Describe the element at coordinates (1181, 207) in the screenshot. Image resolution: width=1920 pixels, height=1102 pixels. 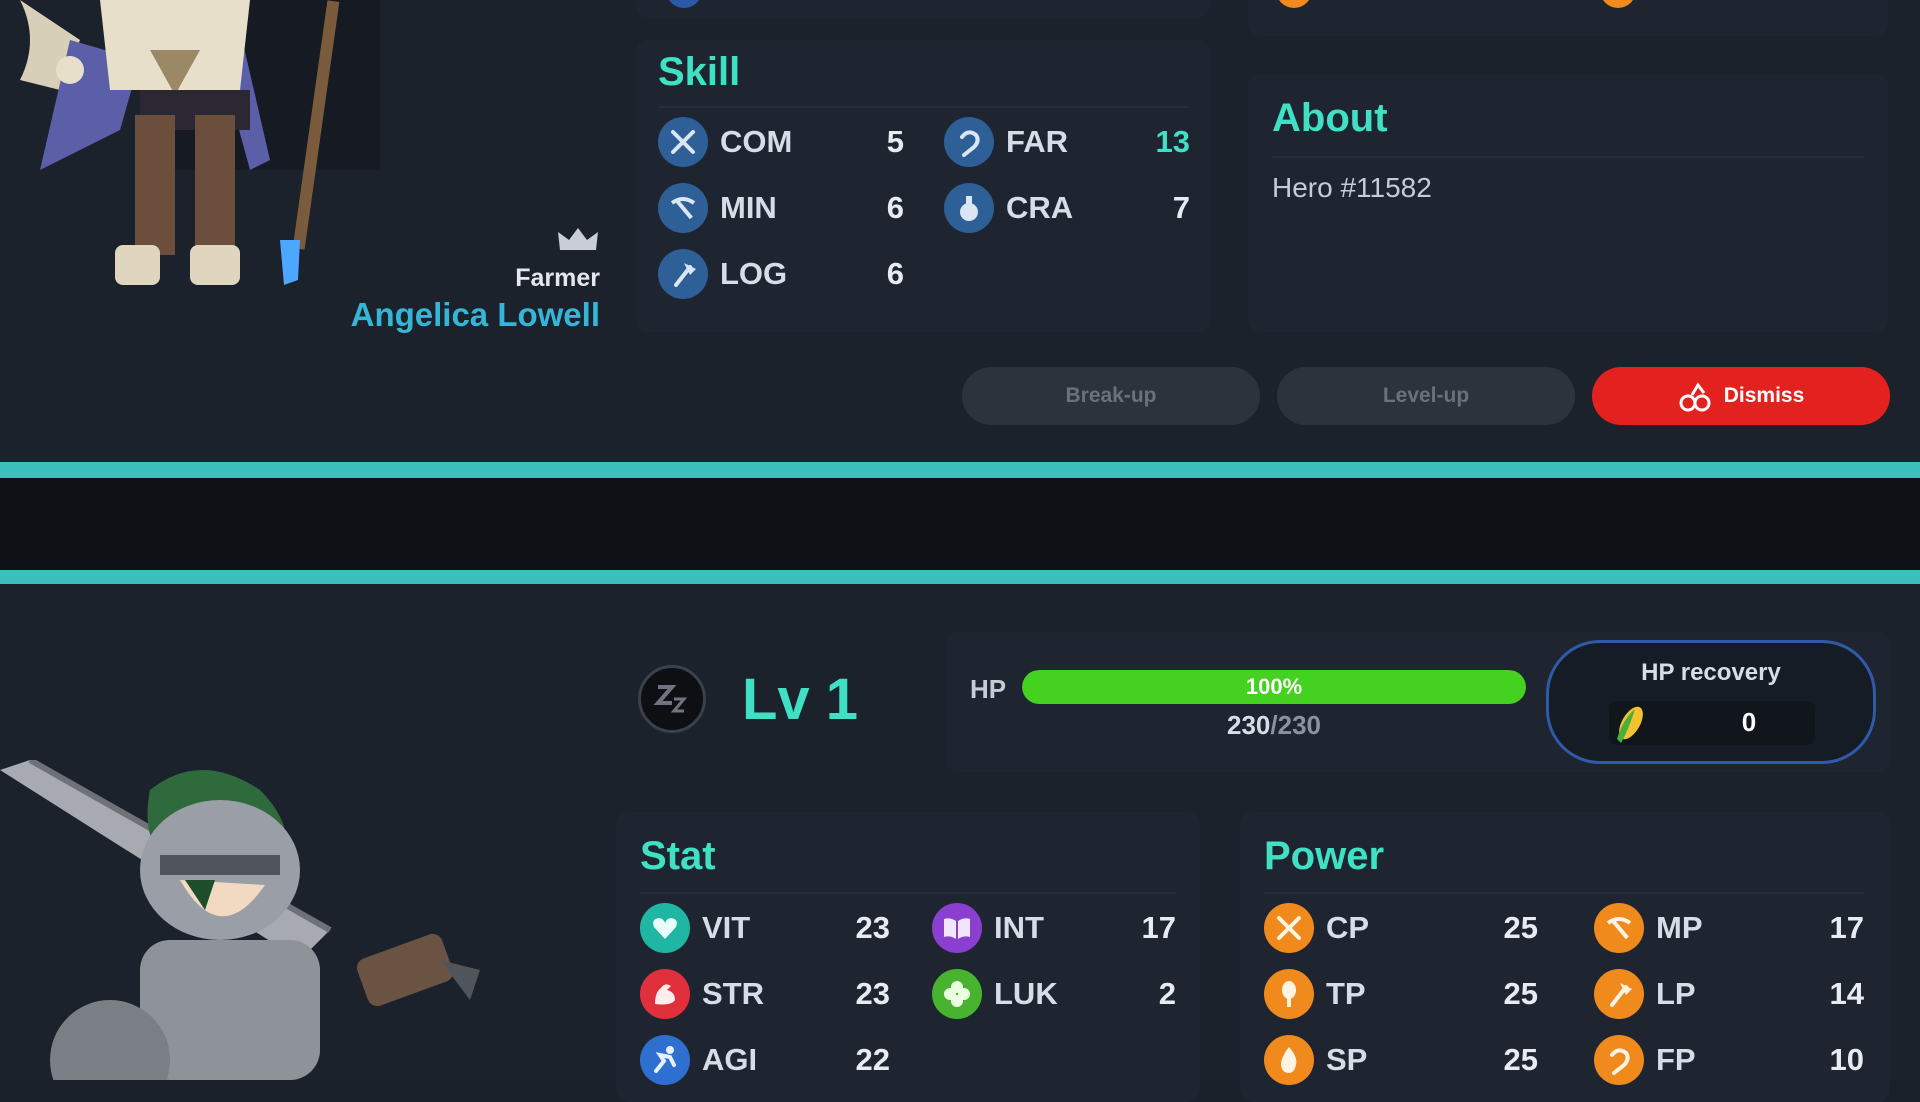
I see `skill-value: 7` at that location.